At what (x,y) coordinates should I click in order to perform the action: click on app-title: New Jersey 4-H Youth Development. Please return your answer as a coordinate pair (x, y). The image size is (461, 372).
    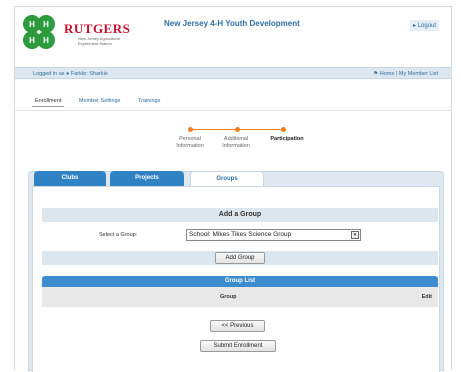
    Looking at the image, I should click on (232, 23).